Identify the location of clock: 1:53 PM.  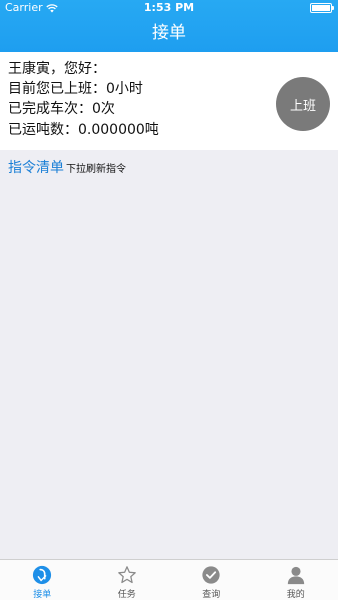
(169, 7).